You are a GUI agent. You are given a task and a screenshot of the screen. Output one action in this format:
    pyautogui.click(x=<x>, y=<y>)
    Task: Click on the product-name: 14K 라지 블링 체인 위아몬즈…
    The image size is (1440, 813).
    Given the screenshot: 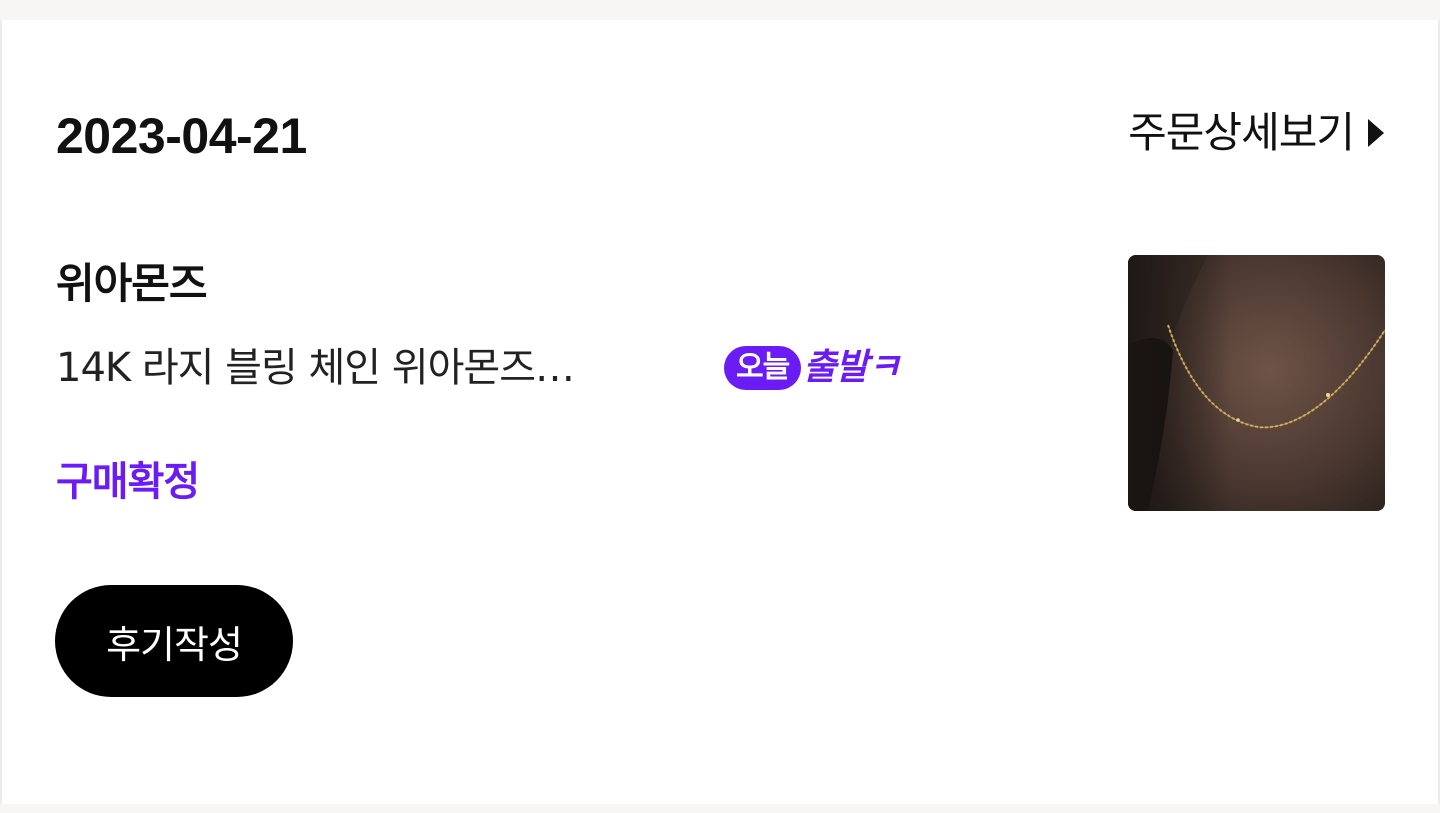 What is the action you would take?
    pyautogui.click(x=371, y=368)
    